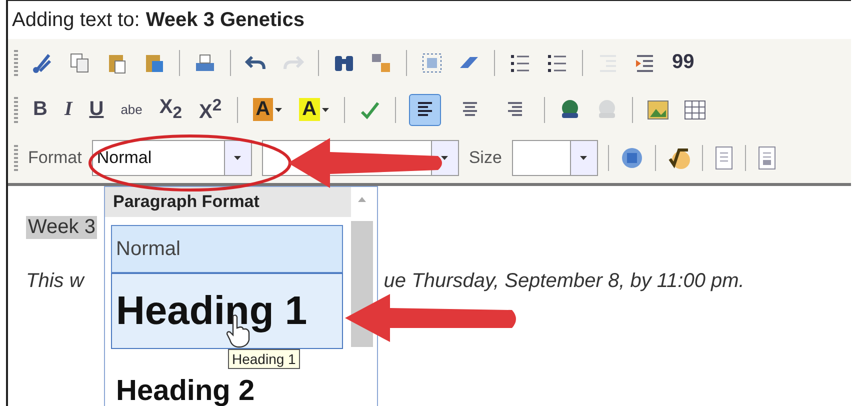 The width and height of the screenshot is (853, 406). I want to click on body-text: Week 3, so click(62, 227).